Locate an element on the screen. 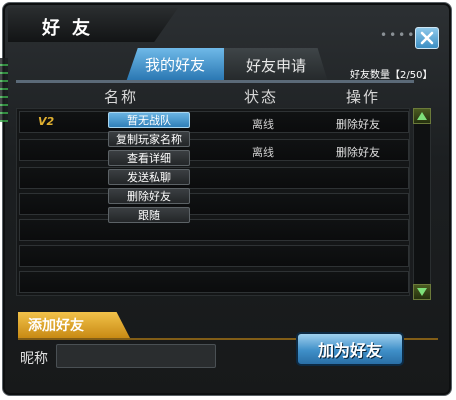  nickname-input is located at coordinates (136, 356).